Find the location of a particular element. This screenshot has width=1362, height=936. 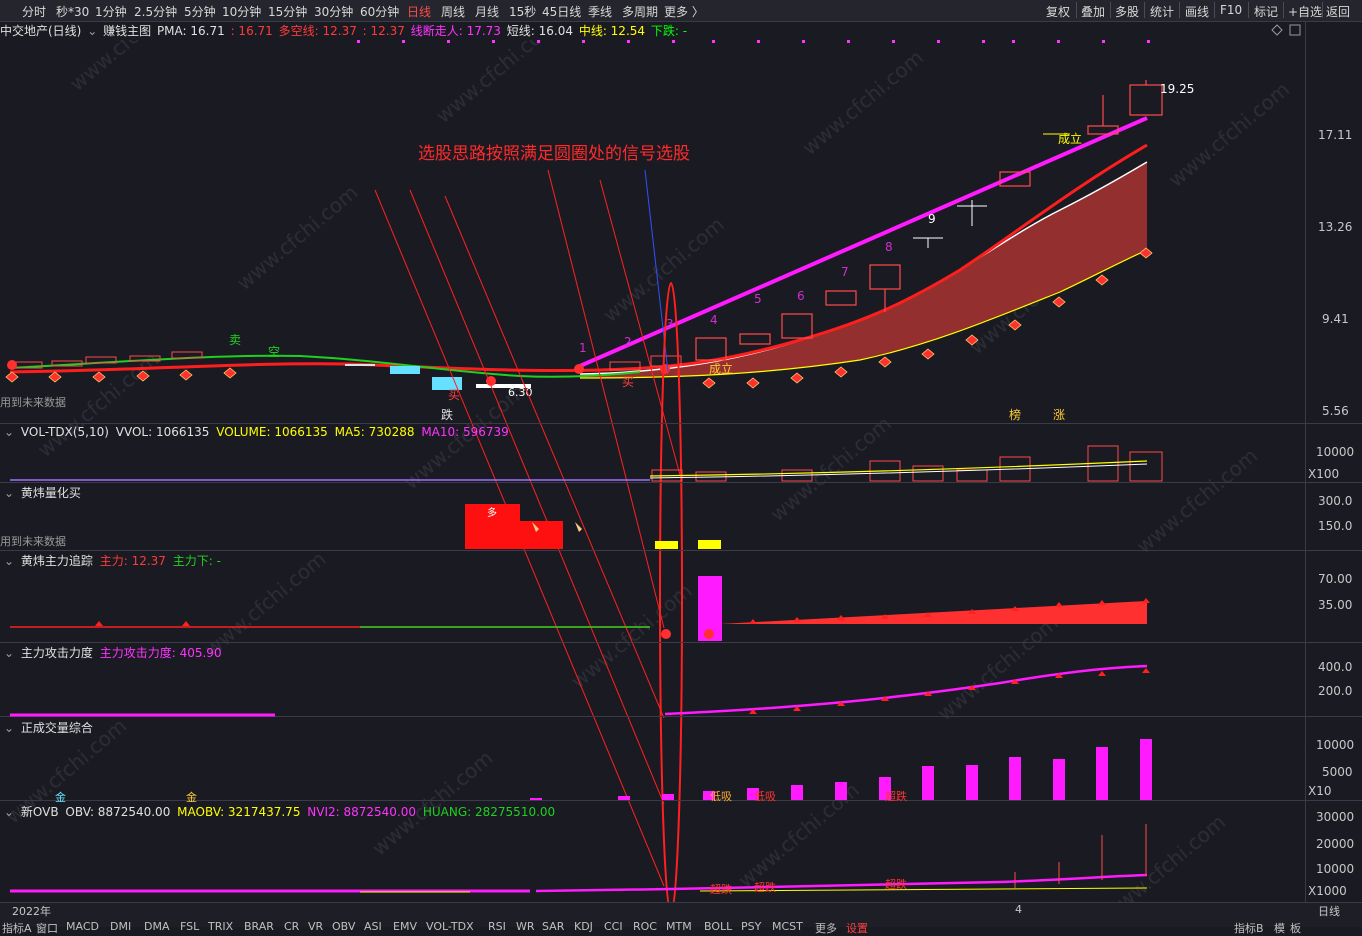

volume-value: VOLUME: 1066135 is located at coordinates (272, 432).